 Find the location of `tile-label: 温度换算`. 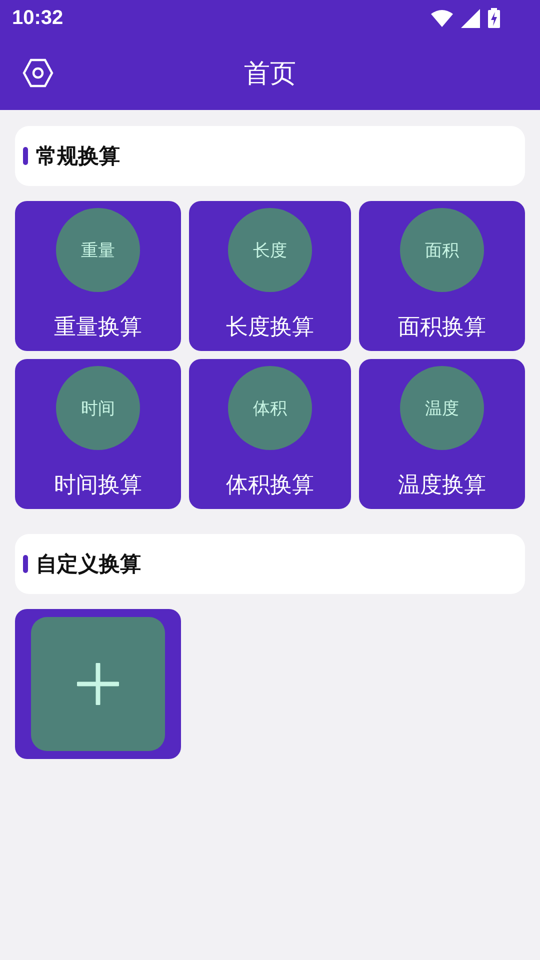

tile-label: 温度换算 is located at coordinates (442, 486).